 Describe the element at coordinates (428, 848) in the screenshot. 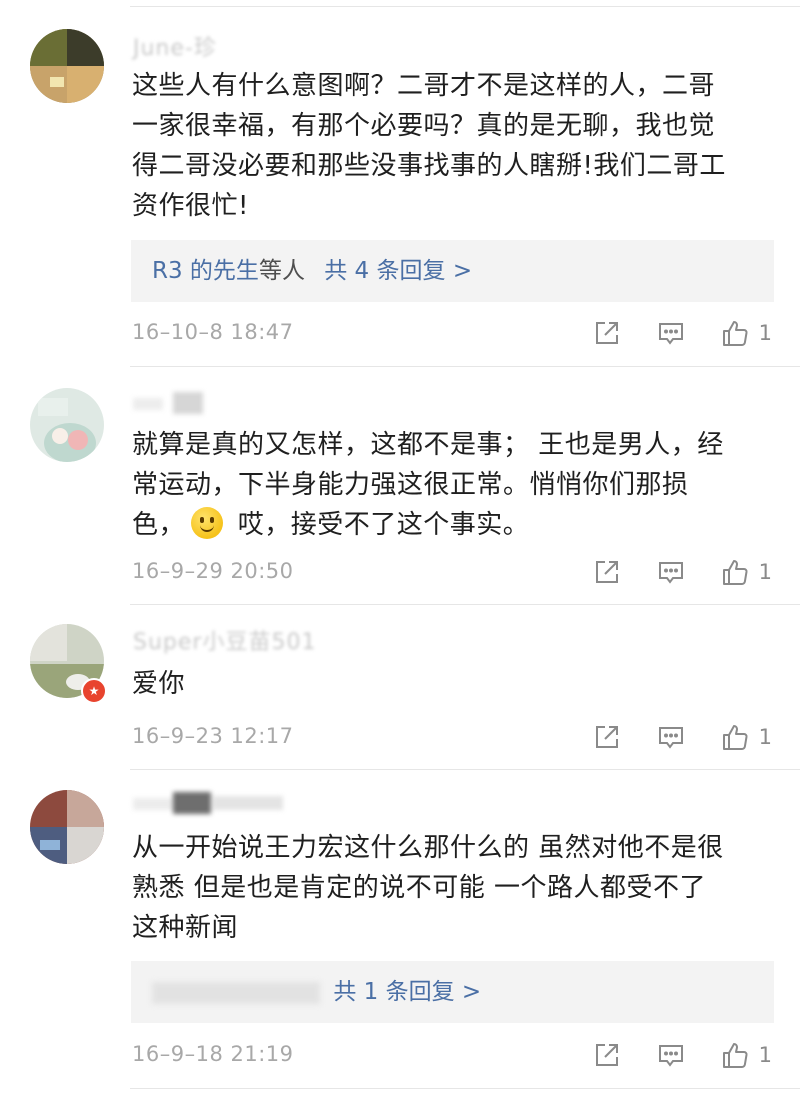

I see `comment-line: 从一开始说王力宏这什么那什么的 虽然对他不是很` at that location.